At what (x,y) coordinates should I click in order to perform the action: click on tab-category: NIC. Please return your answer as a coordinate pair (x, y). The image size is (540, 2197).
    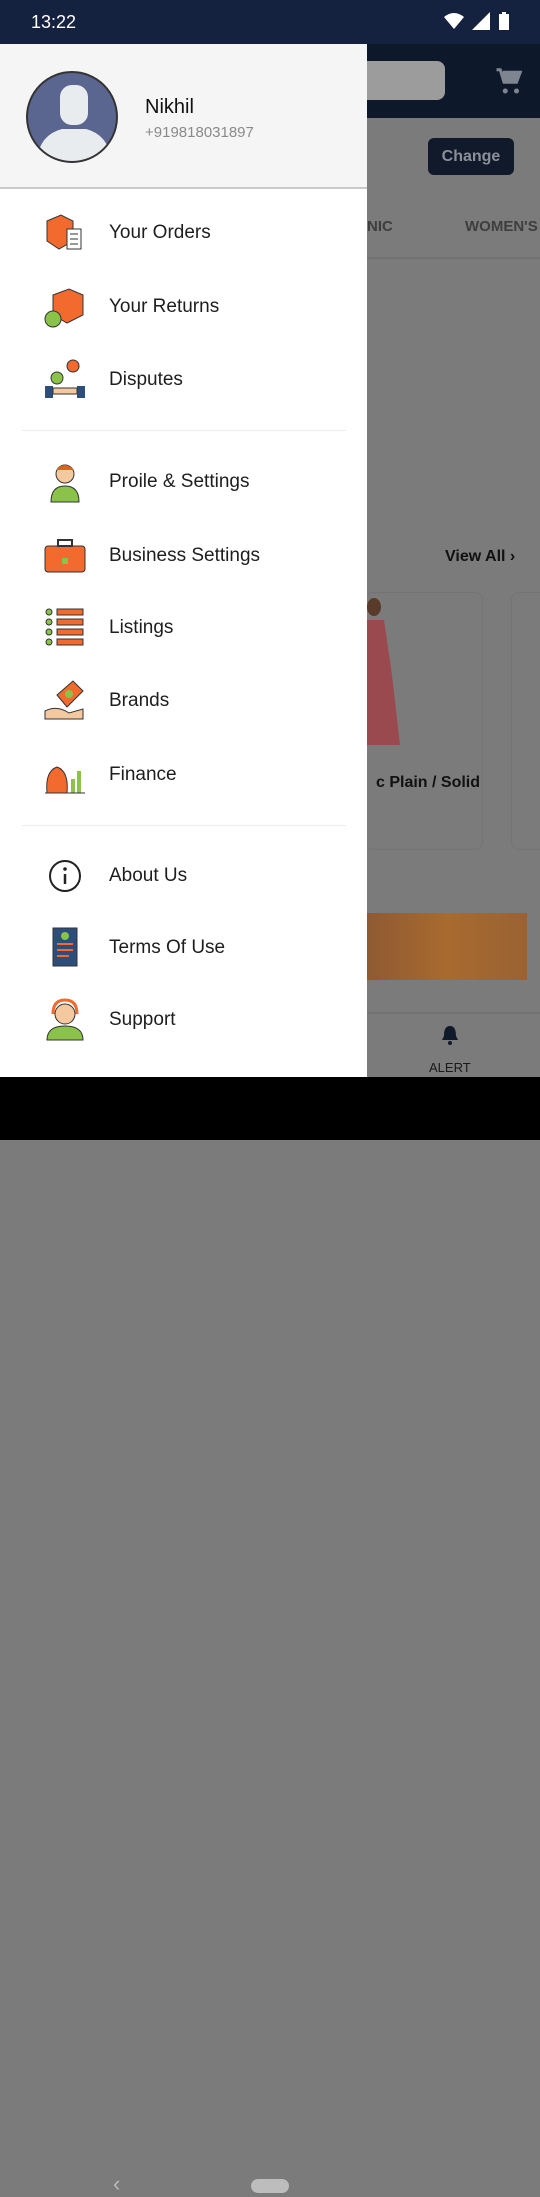
    Looking at the image, I should click on (380, 226).